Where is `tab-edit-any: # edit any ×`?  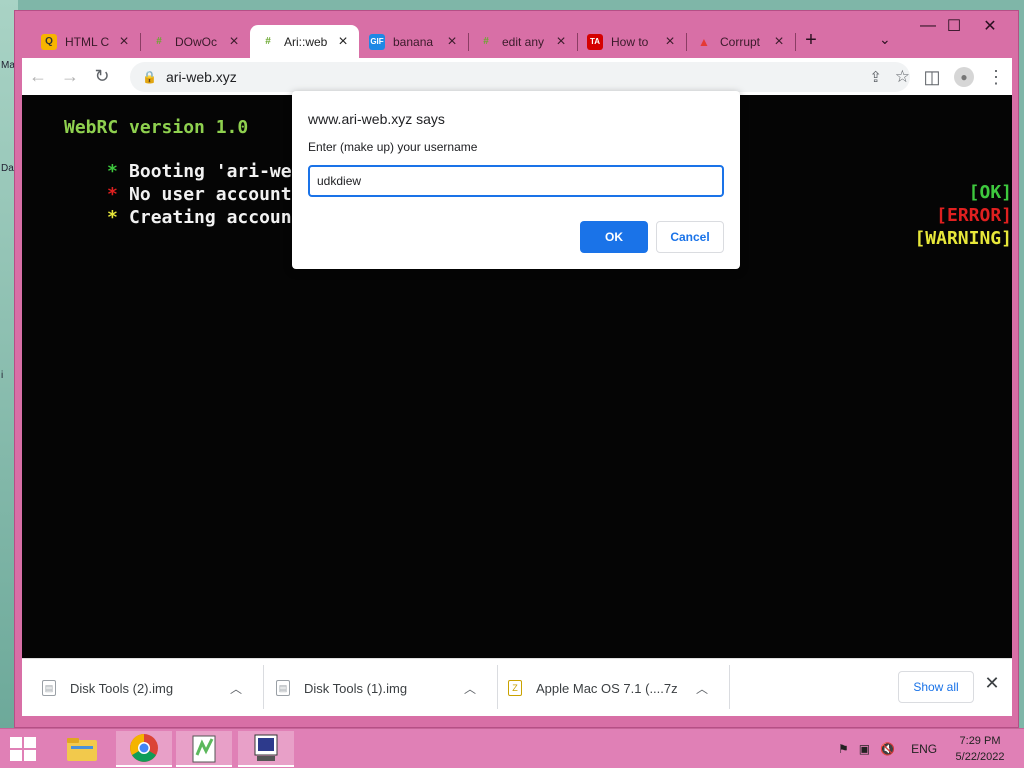 tab-edit-any: # edit any × is located at coordinates (523, 41).